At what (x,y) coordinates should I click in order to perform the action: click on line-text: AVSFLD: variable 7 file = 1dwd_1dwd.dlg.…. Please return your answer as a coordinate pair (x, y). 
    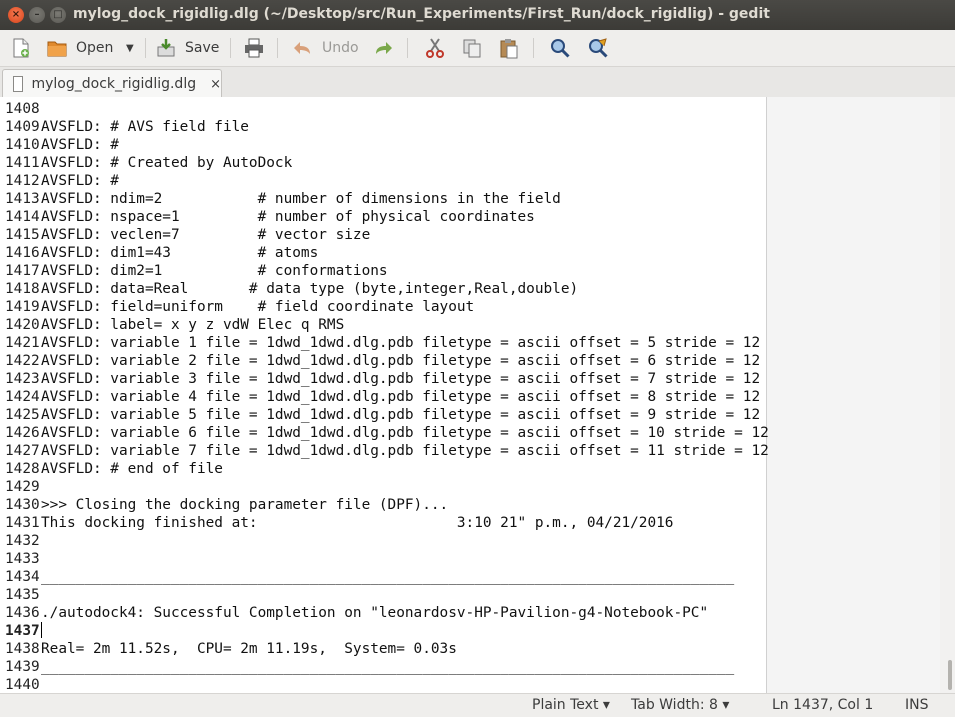
    Looking at the image, I should click on (405, 451).